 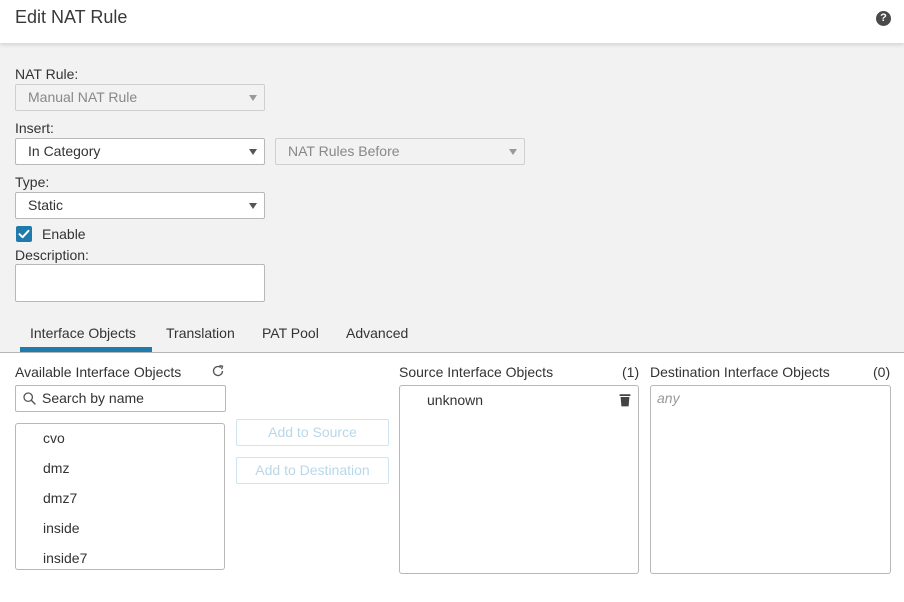 I want to click on source-objects-title: Source Interface Objects, so click(x=476, y=372).